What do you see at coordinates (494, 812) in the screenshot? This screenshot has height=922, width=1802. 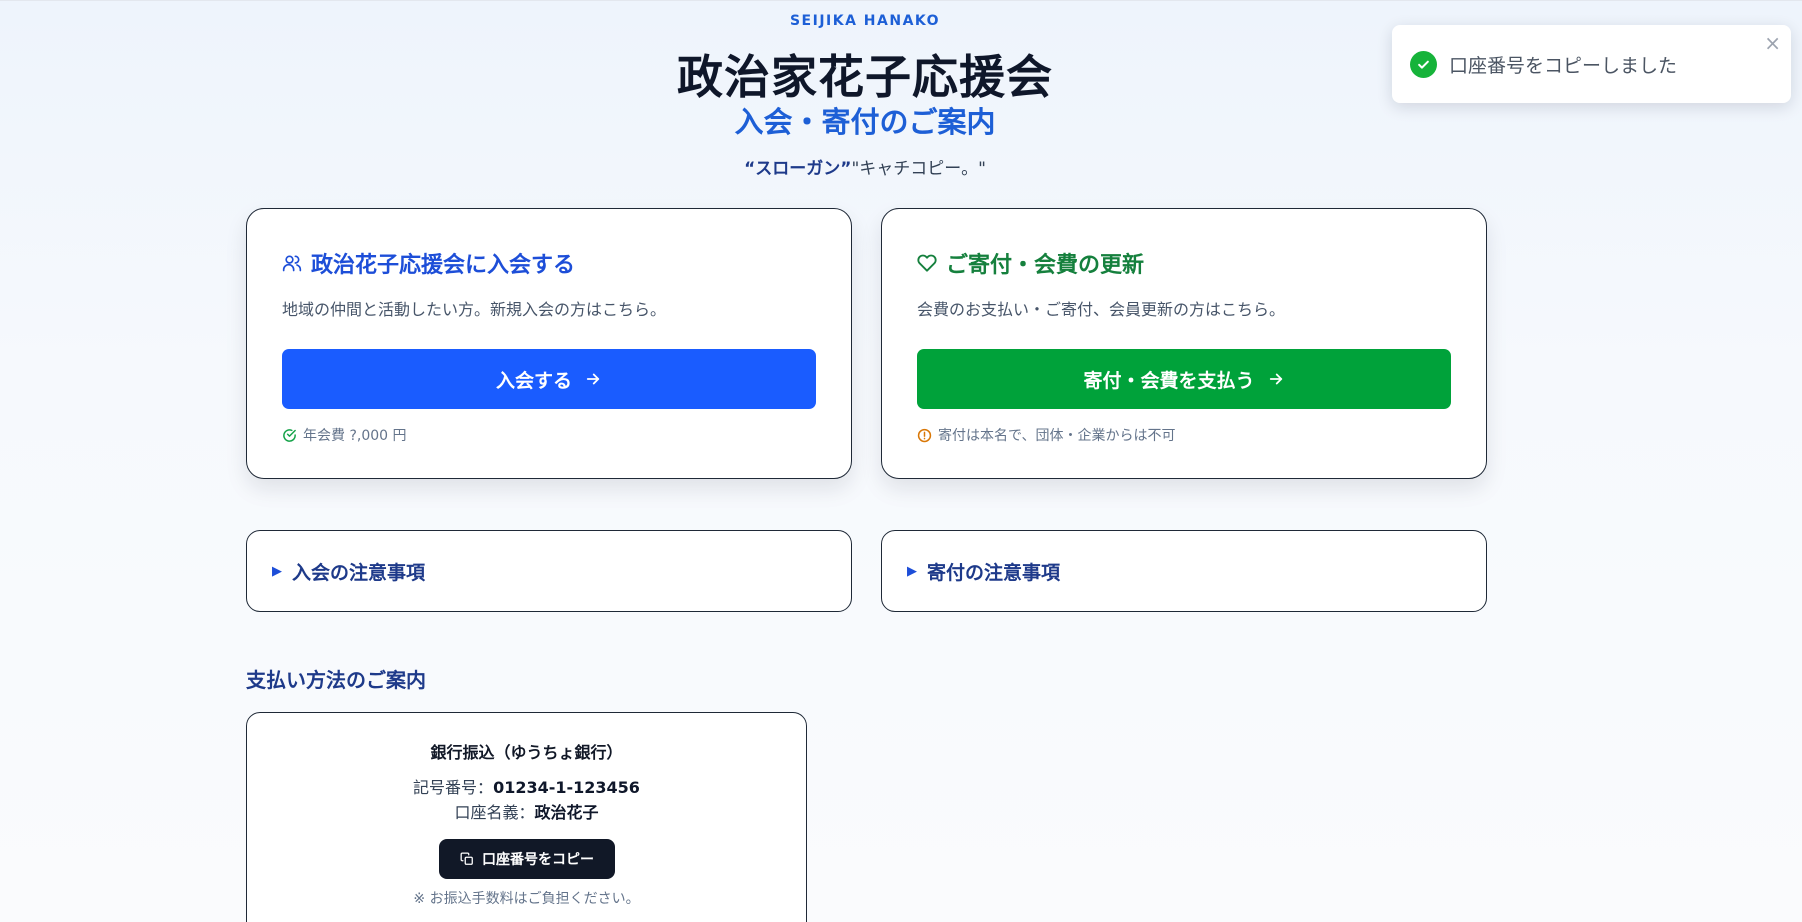 I see `account-name-label: 口座名義：` at bounding box center [494, 812].